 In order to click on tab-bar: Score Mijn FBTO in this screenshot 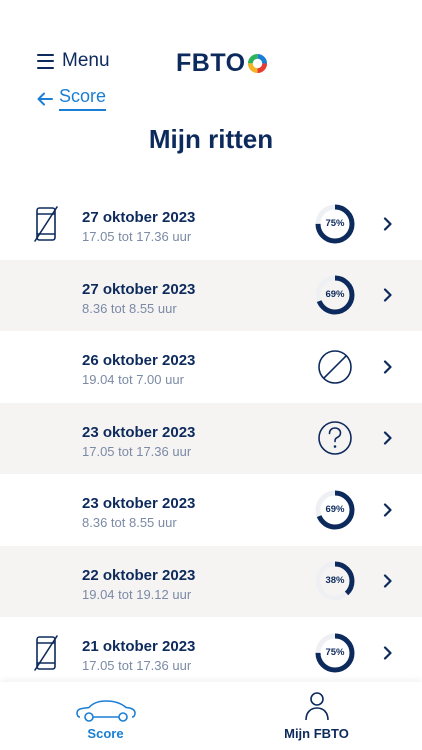, I will do `click(211, 716)`.